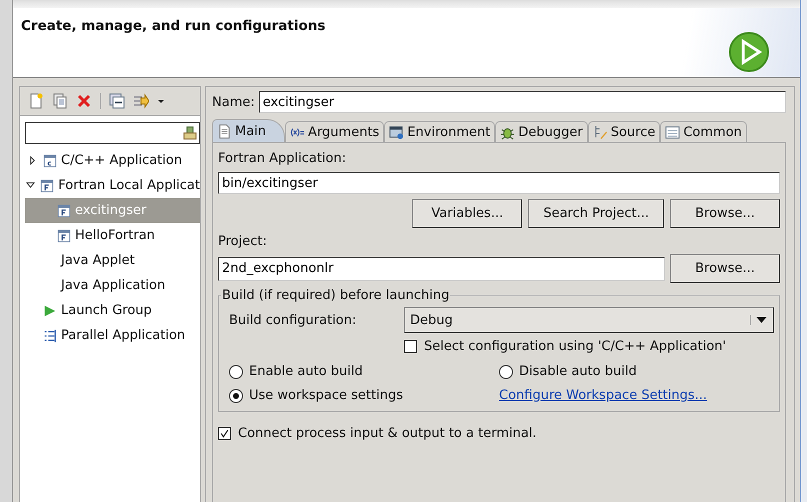  Describe the element at coordinates (106, 310) in the screenshot. I see `tree-item-label: Launch Group` at that location.